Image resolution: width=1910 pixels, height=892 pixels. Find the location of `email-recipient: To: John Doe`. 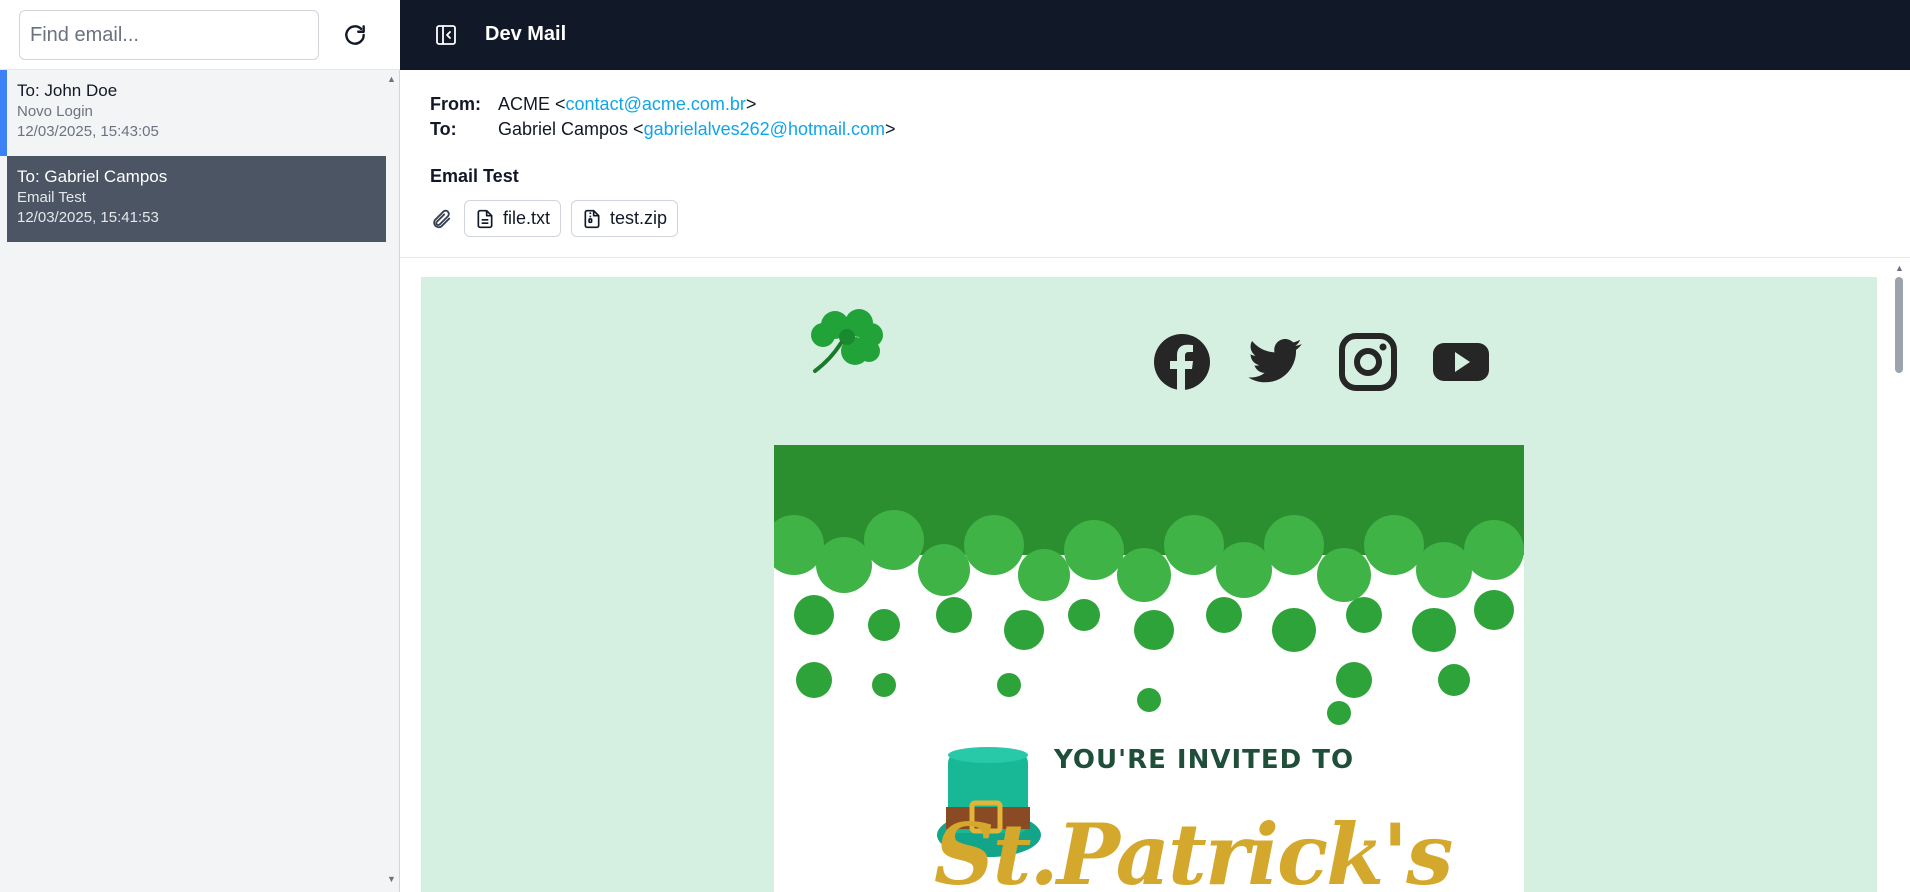

email-recipient: To: John Doe is located at coordinates (67, 90).